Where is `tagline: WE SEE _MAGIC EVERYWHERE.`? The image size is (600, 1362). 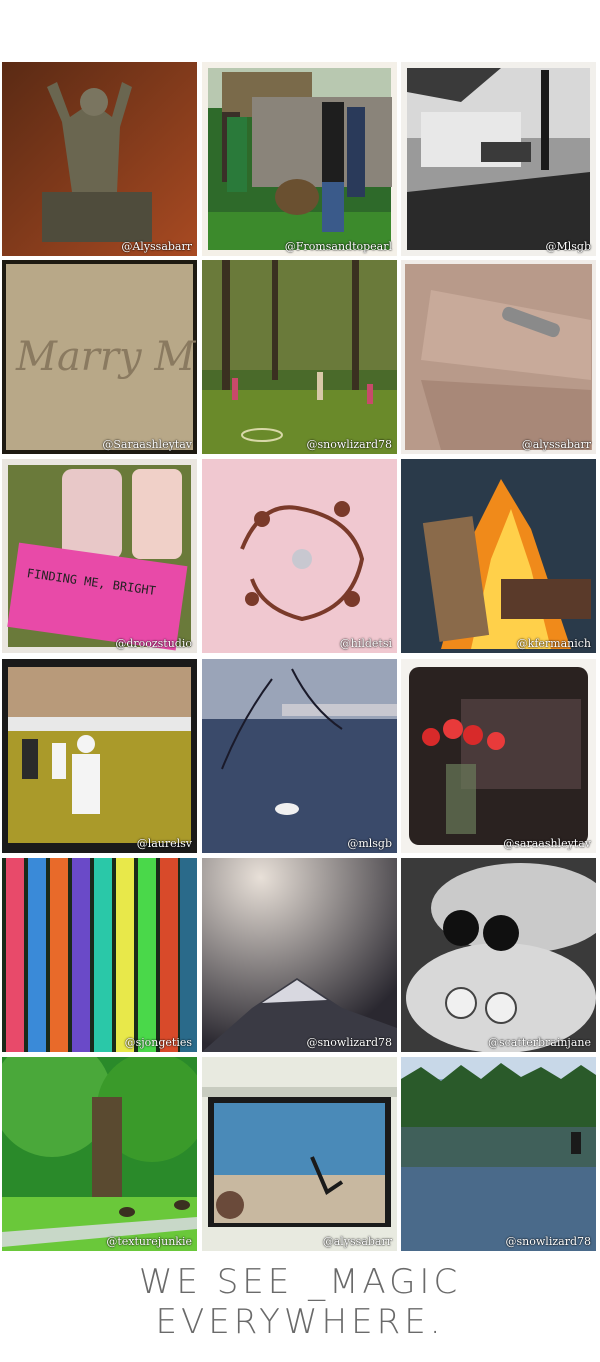 tagline: WE SEE _MAGIC EVERYWHERE. is located at coordinates (300, 1302).